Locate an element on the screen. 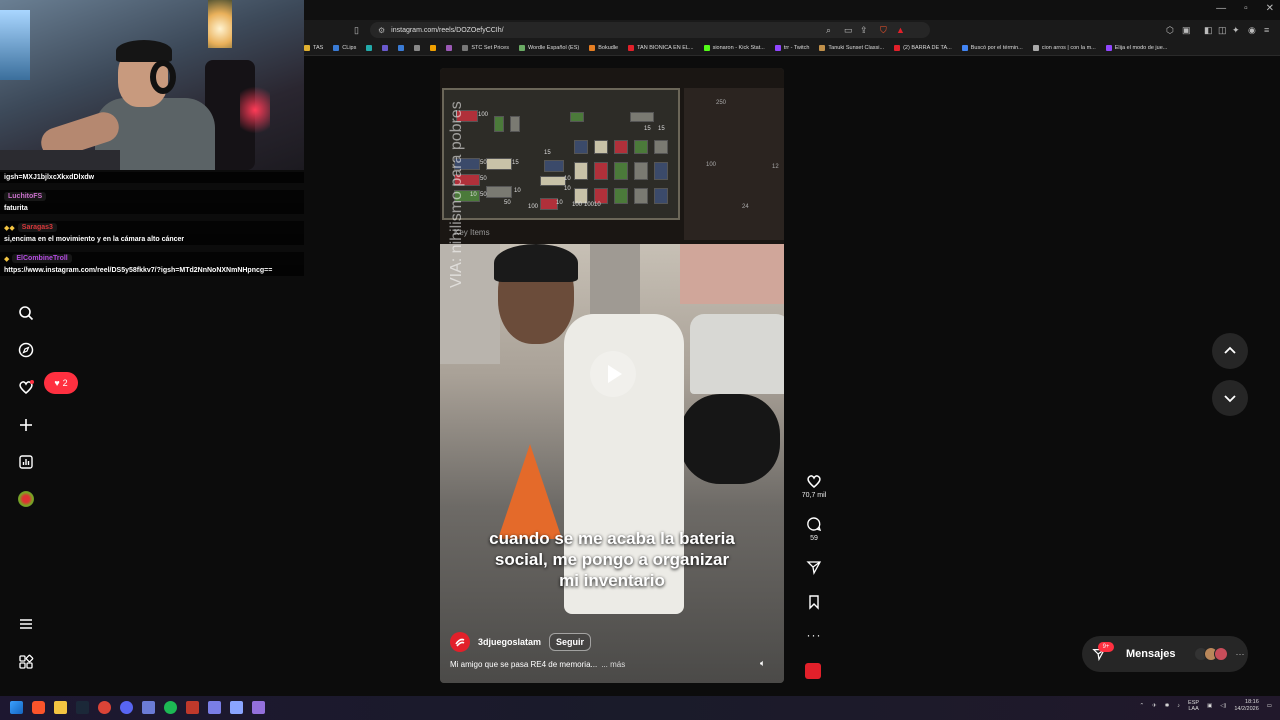  brave-shield-icon: ⛉ is located at coordinates (883, 30).